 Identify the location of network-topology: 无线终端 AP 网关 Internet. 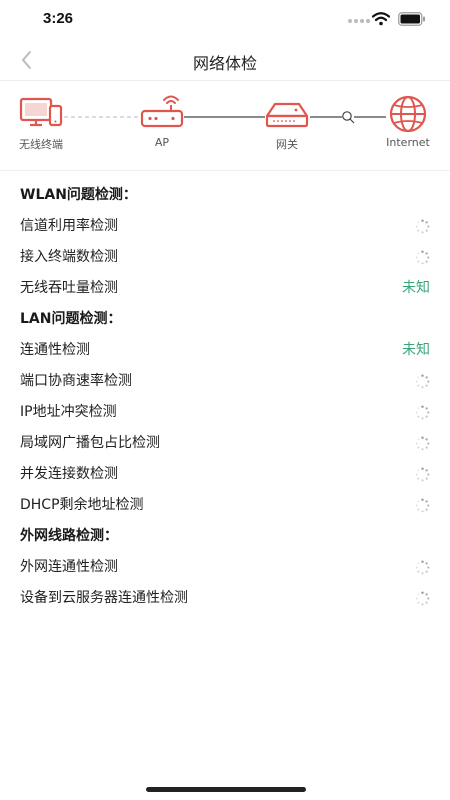
(225, 125).